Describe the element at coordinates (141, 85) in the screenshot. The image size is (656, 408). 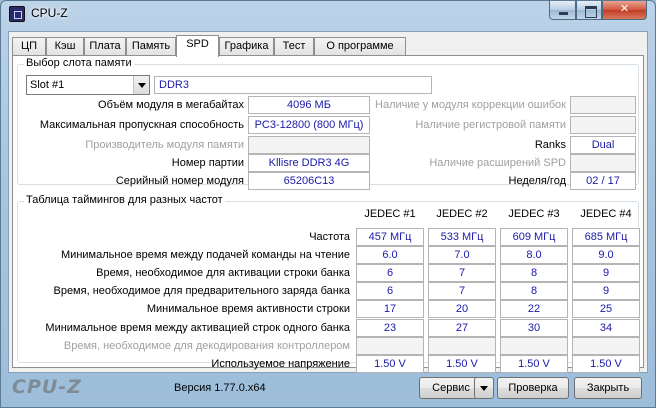
I see `chevron-down-icon` at that location.